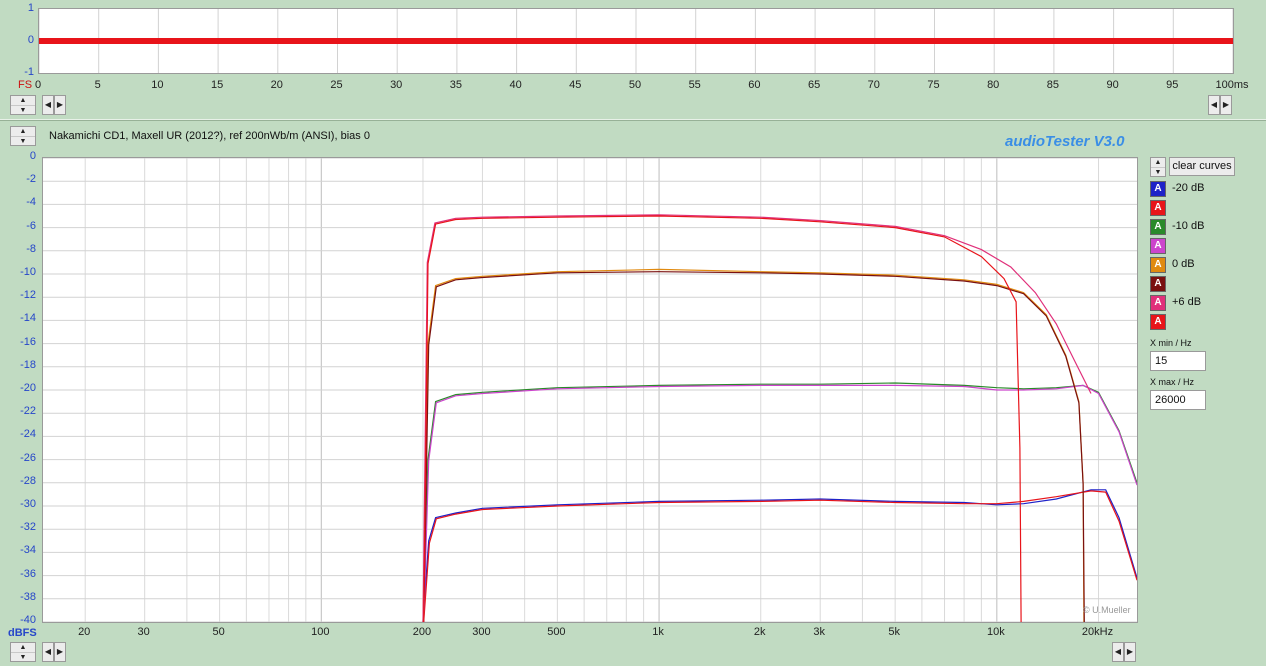 The width and height of the screenshot is (1266, 666). What do you see at coordinates (1118, 652) in the screenshot?
I see `main-x-scroll-left-button: ◀` at bounding box center [1118, 652].